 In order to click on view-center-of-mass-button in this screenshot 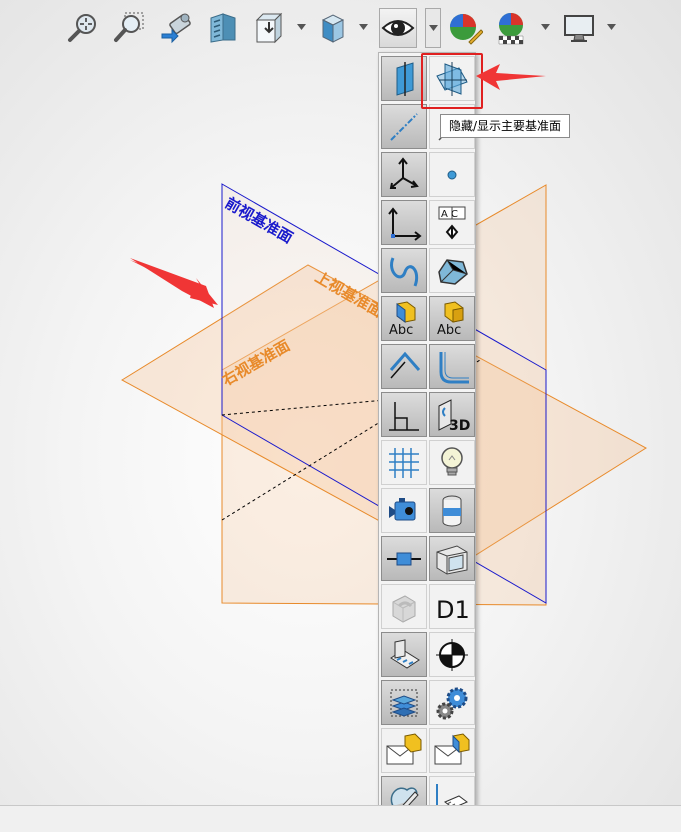, I will do `click(452, 654)`.